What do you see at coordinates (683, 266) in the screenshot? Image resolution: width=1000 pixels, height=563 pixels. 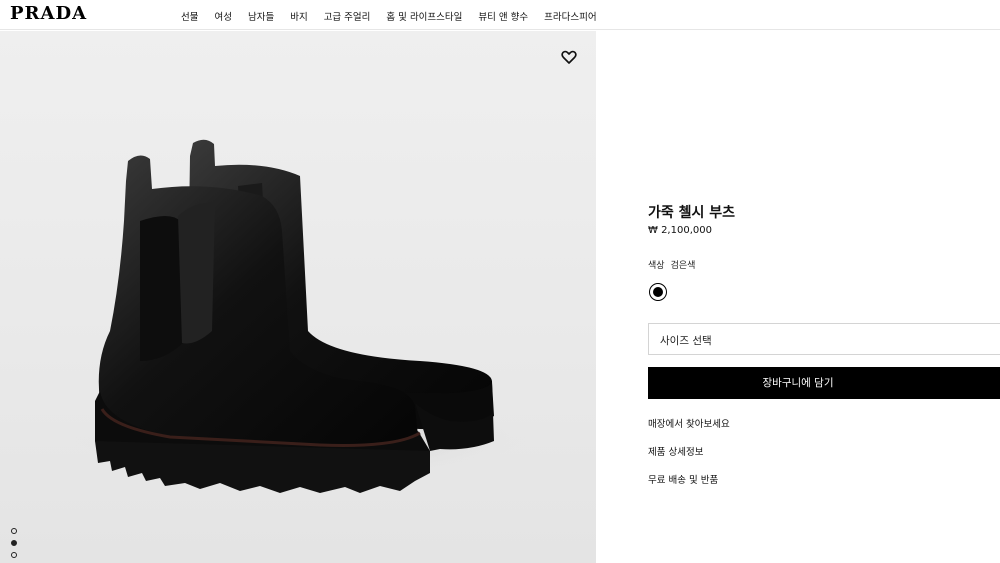 I see `color-value: 검은색` at bounding box center [683, 266].